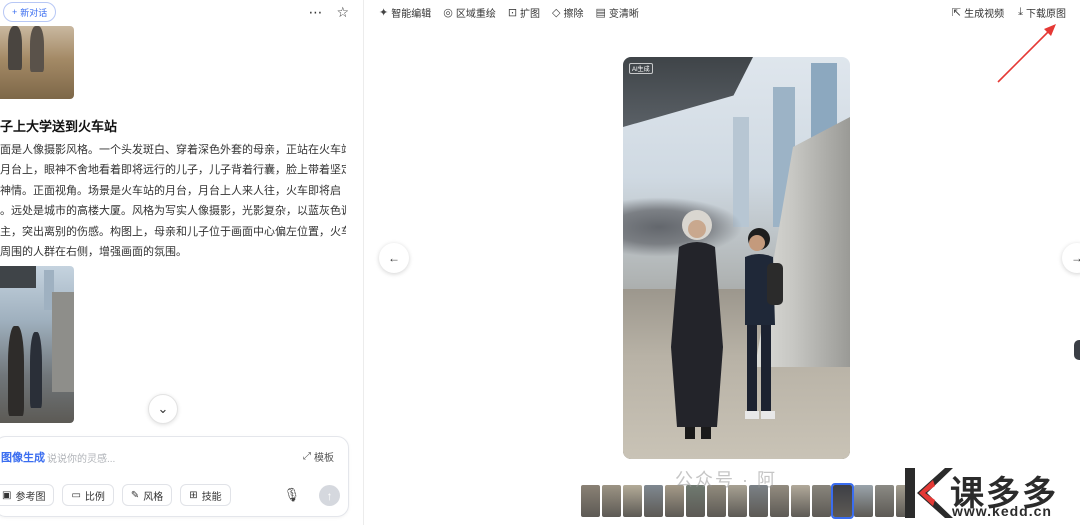 The height and width of the screenshot is (525, 1080). I want to click on brush-icon: ✎, so click(135, 495).